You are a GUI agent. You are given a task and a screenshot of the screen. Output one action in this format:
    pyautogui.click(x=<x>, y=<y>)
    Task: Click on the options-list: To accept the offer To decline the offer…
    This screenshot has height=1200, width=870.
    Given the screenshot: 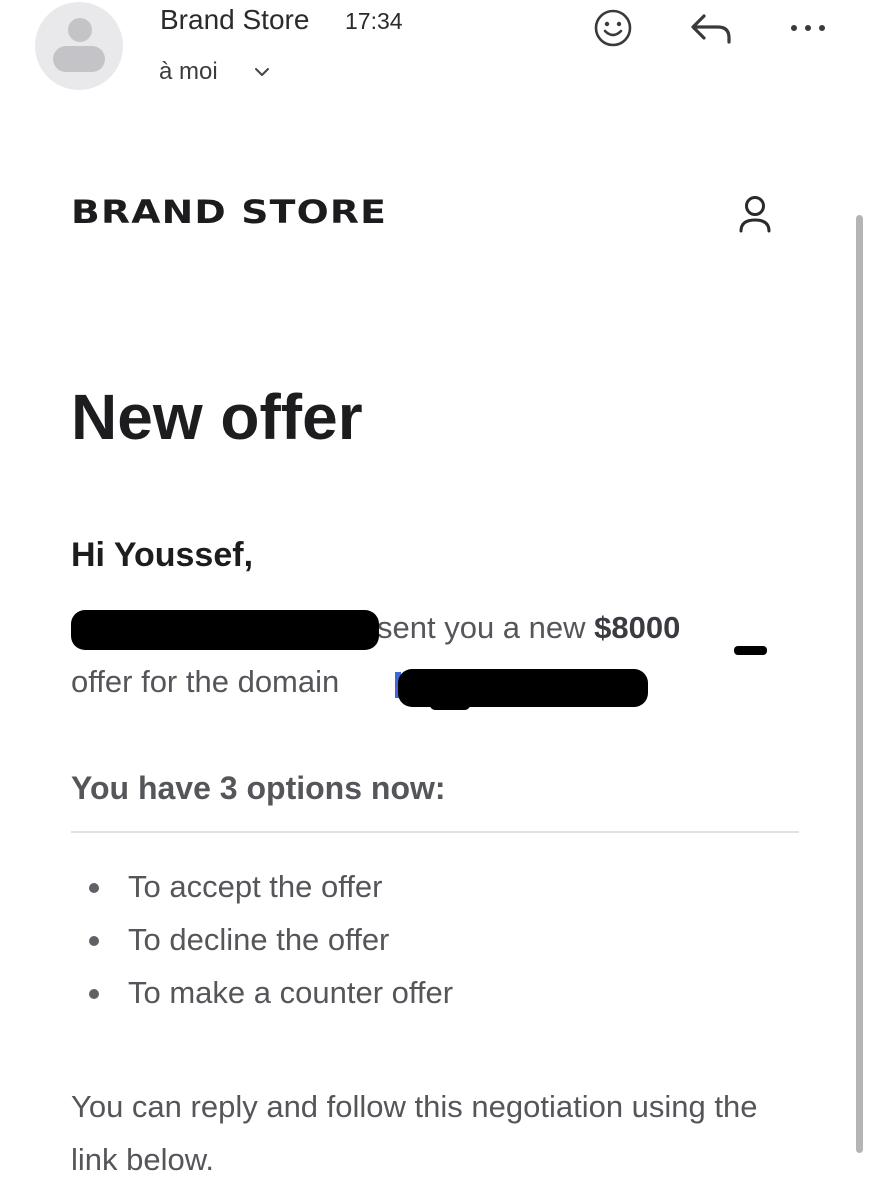 What is the action you would take?
    pyautogui.click(x=262, y=945)
    